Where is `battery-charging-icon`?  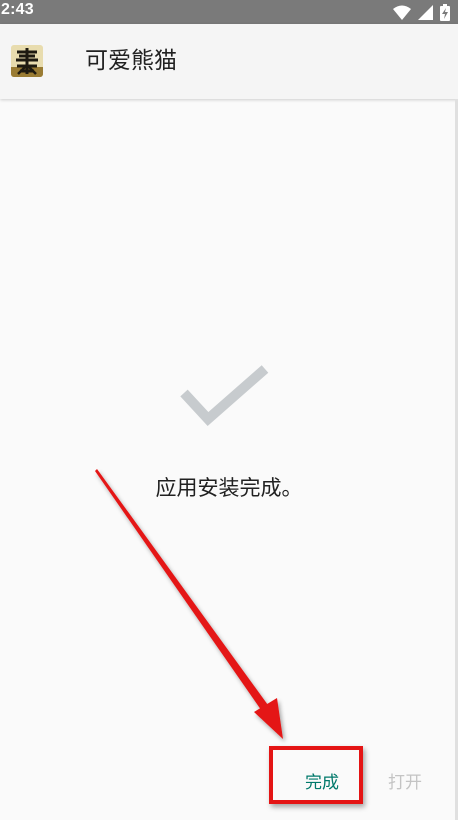 battery-charging-icon is located at coordinates (445, 12).